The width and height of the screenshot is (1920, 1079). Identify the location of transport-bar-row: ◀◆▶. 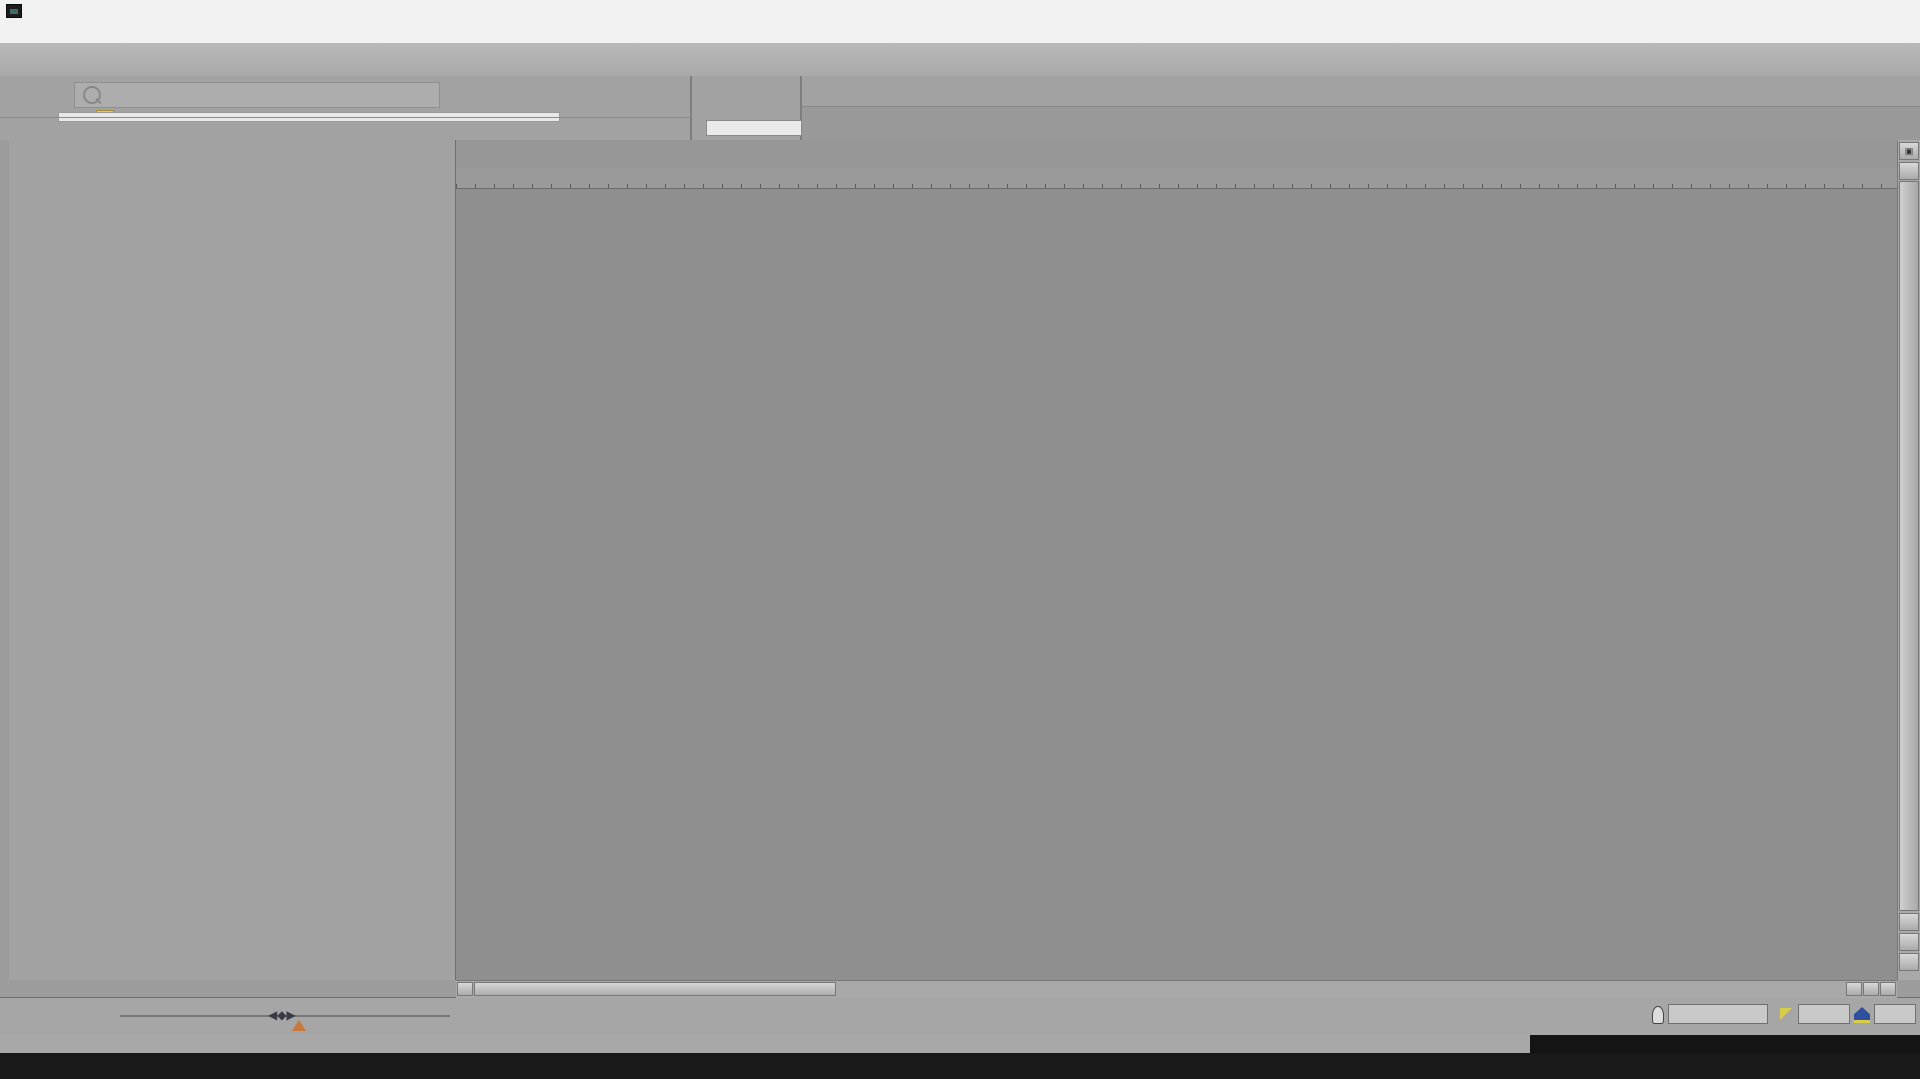
(960, 1016).